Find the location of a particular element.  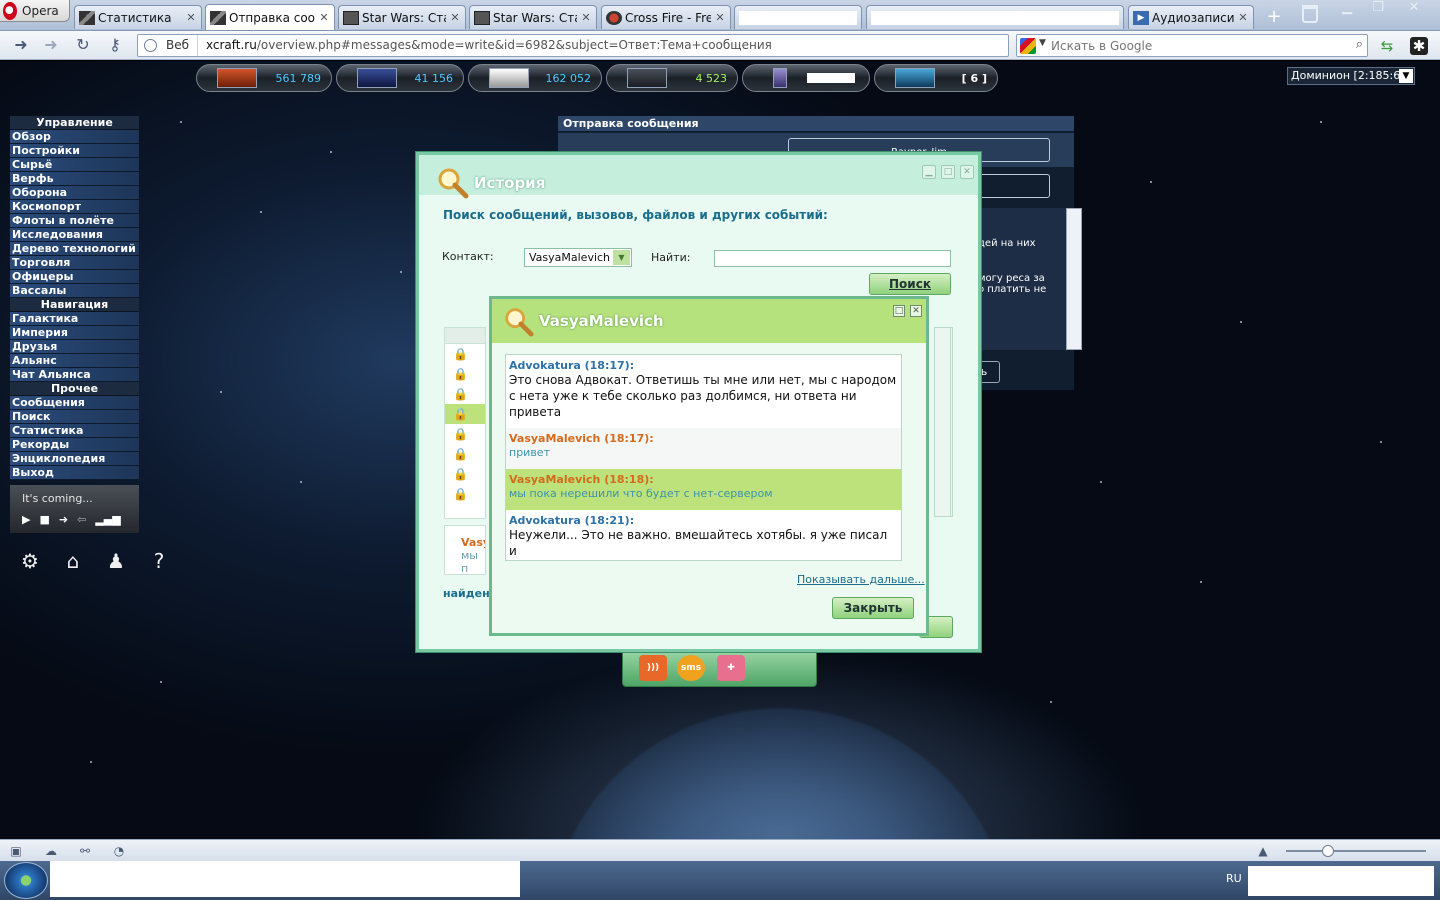

gift-icon: ✚ is located at coordinates (731, 668).